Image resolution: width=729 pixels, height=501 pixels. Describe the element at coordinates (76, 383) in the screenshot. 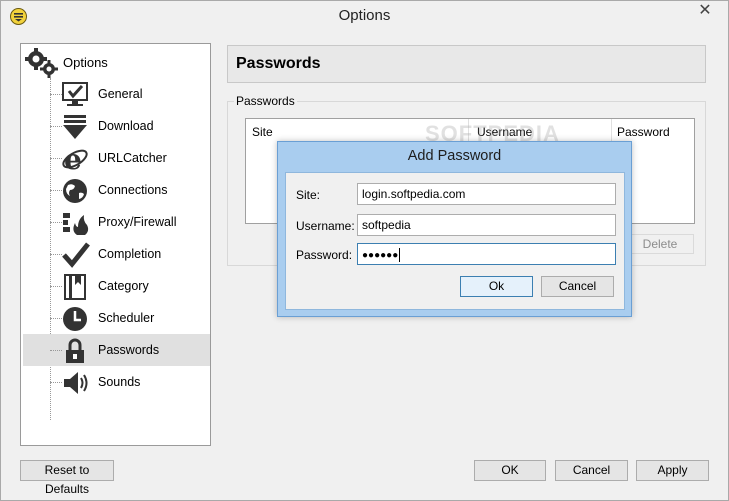

I see `speaker-icon` at that location.